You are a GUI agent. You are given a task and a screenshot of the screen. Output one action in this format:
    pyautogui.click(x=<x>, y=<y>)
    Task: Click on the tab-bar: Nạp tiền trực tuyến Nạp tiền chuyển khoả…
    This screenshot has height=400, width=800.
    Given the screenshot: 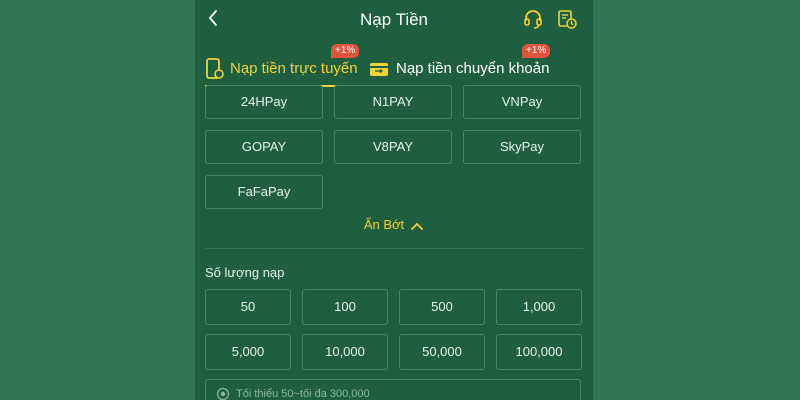 What is the action you would take?
    pyautogui.click(x=394, y=66)
    